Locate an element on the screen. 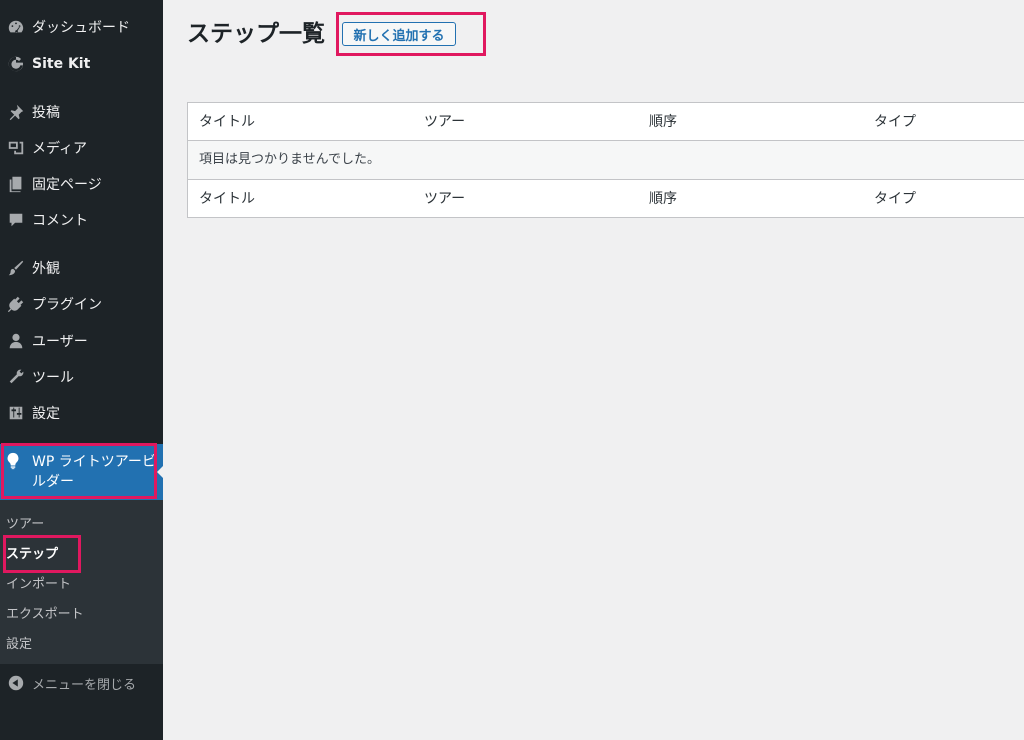 The height and width of the screenshot is (740, 1024). column-header-type: タイプ is located at coordinates (895, 122).